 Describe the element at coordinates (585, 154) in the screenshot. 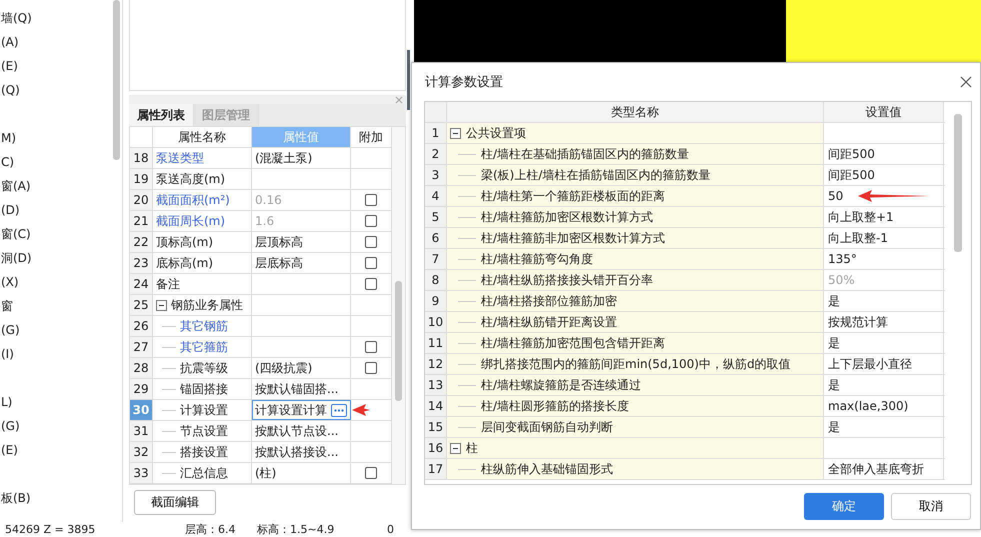

I see `setting-name: 柱/墙柱在基础插筋锚固区内的箍筋数量` at that location.